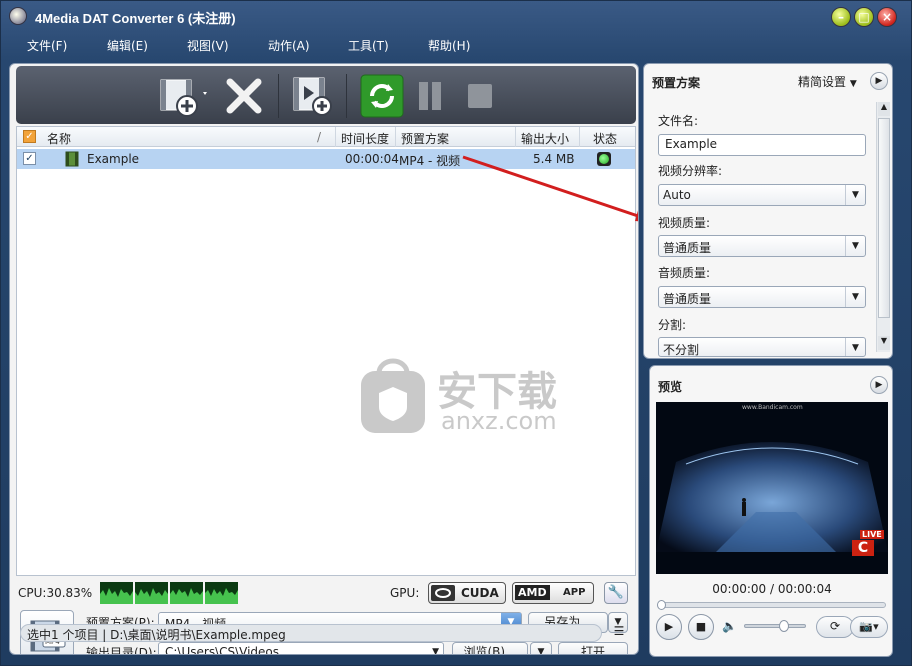  I want to click on row-profile: MP4 - 视频, so click(430, 161).